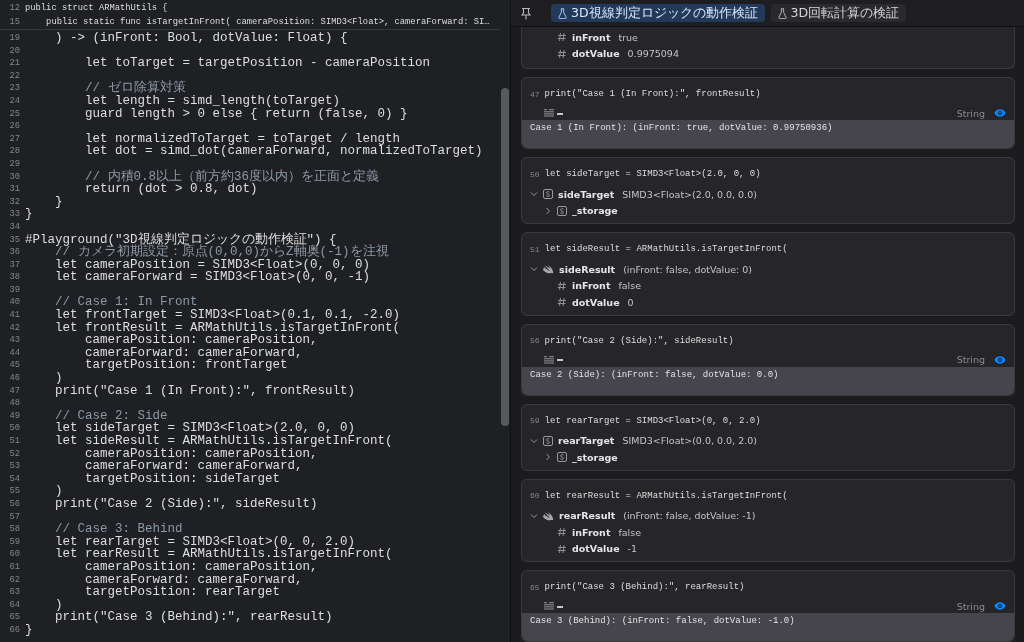 Image resolution: width=1024 pixels, height=642 pixels. What do you see at coordinates (14, 592) in the screenshot?
I see `line-number: 63` at bounding box center [14, 592].